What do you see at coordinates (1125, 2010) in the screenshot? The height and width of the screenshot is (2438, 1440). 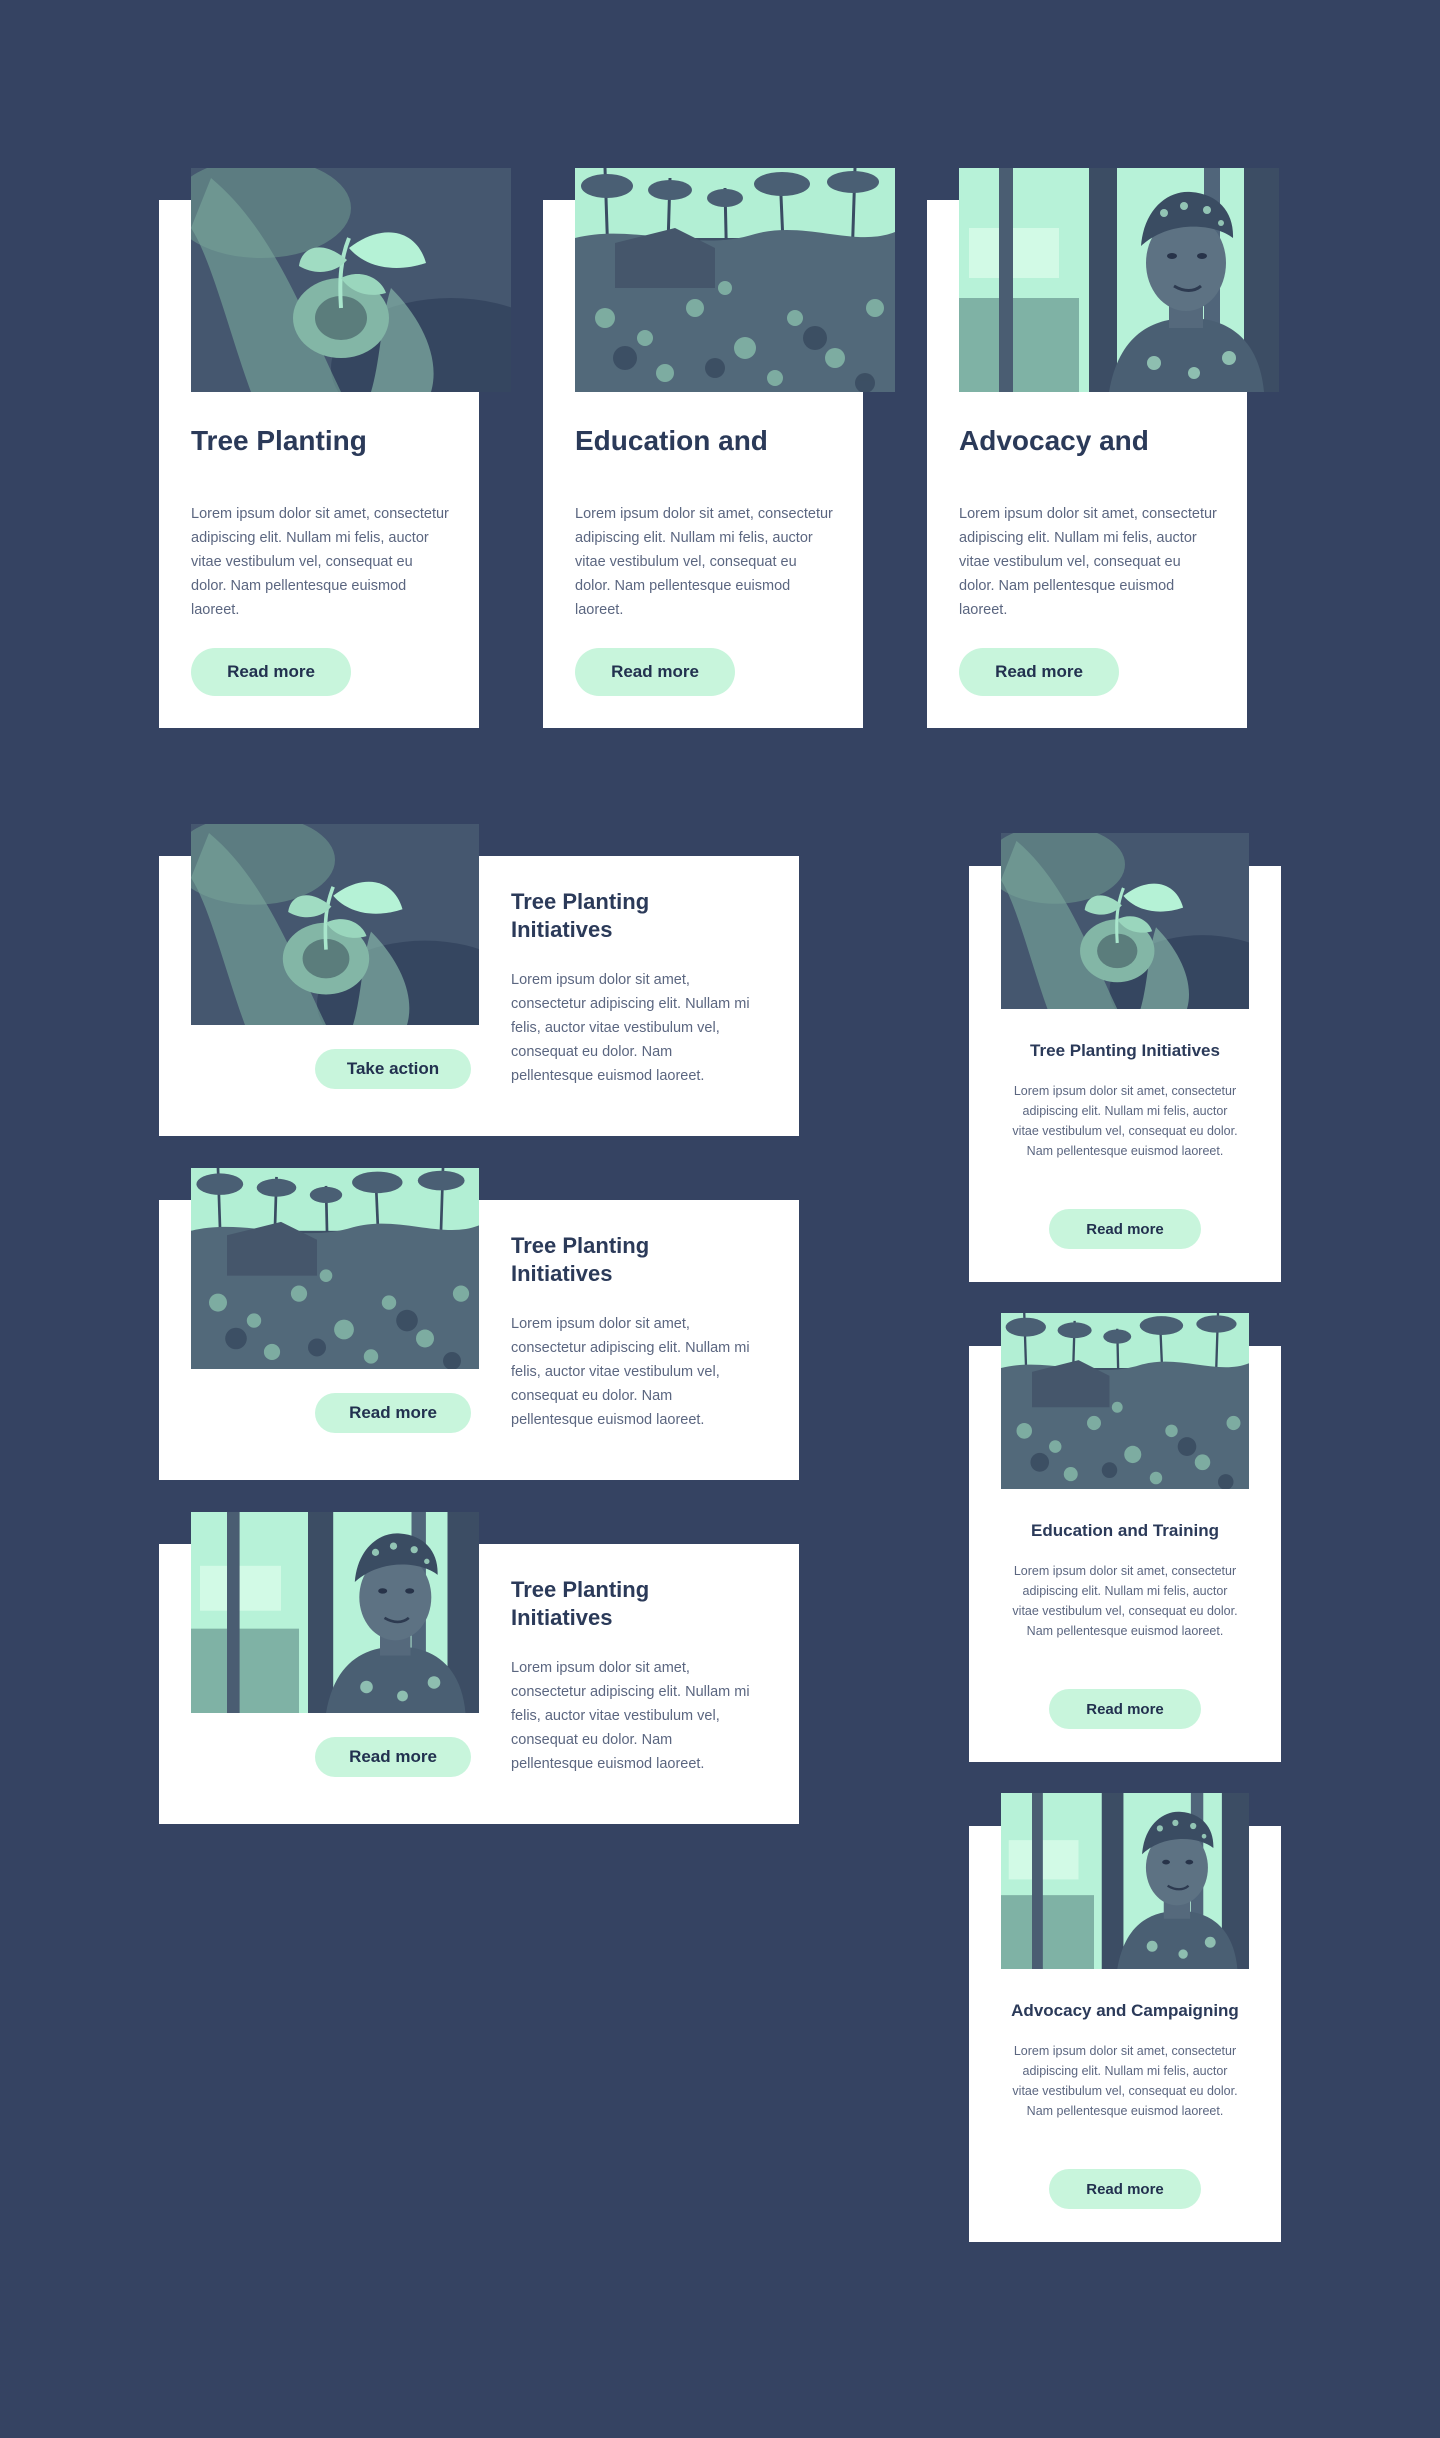 I see `small-card-3-title: Advocacy and Campaigning` at bounding box center [1125, 2010].